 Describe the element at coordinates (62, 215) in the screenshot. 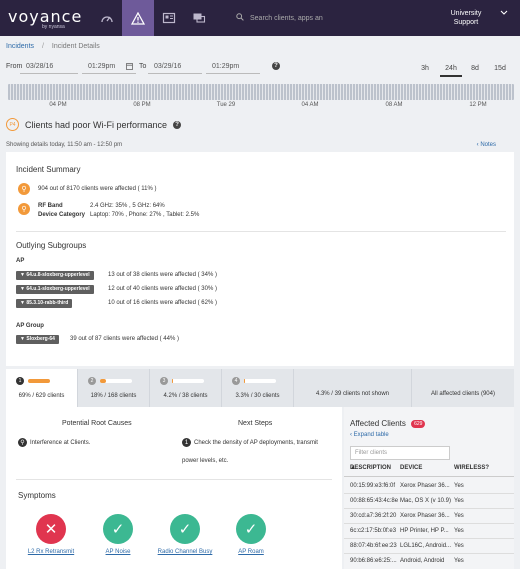

I see `device-category-label: Device Category` at that location.